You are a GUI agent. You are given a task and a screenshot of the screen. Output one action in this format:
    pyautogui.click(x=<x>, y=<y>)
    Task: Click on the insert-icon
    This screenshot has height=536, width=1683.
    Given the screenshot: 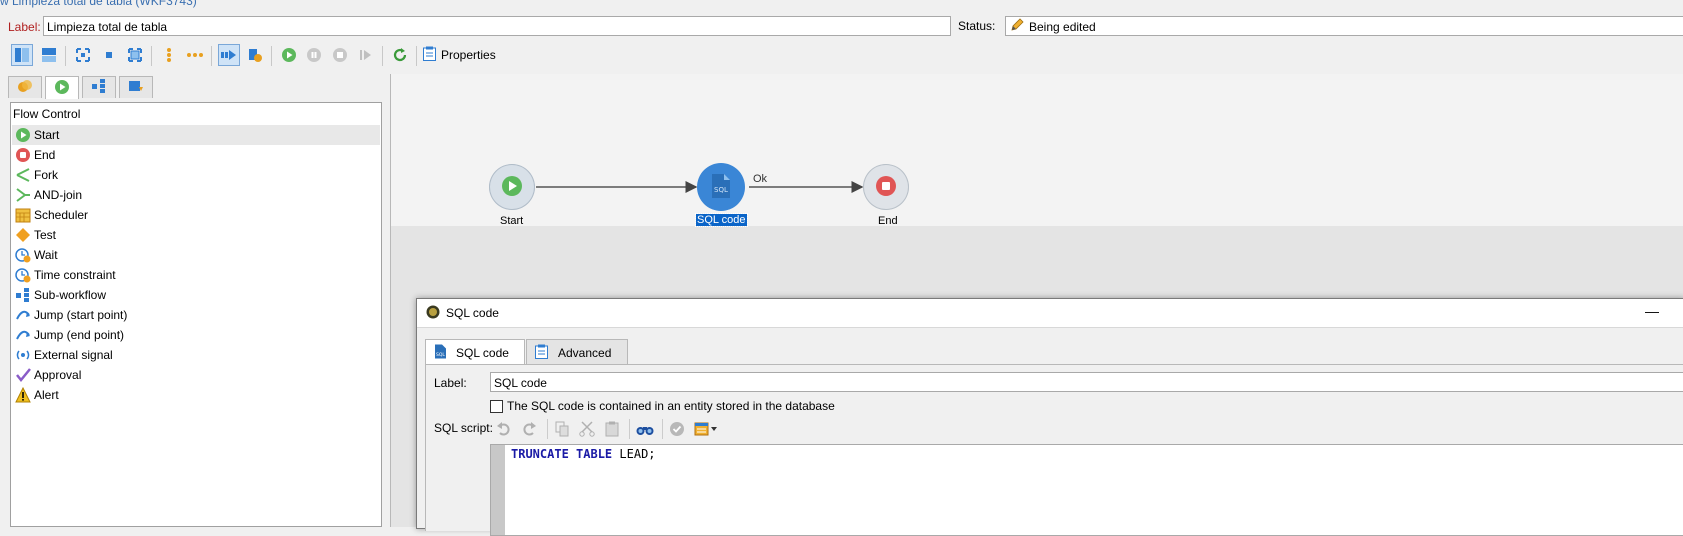 What is the action you would take?
    pyautogui.click(x=706, y=430)
    